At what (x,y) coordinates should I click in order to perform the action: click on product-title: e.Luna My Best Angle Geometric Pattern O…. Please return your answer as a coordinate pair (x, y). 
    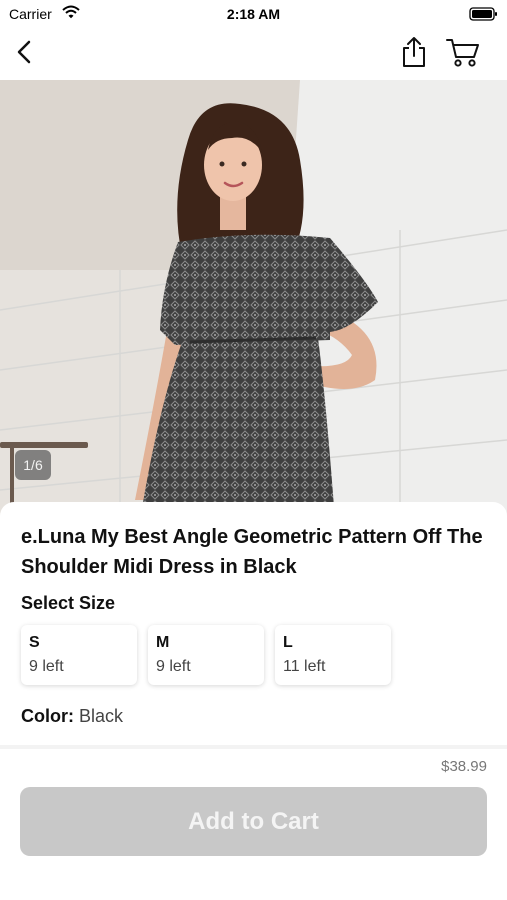
    Looking at the image, I should click on (252, 552).